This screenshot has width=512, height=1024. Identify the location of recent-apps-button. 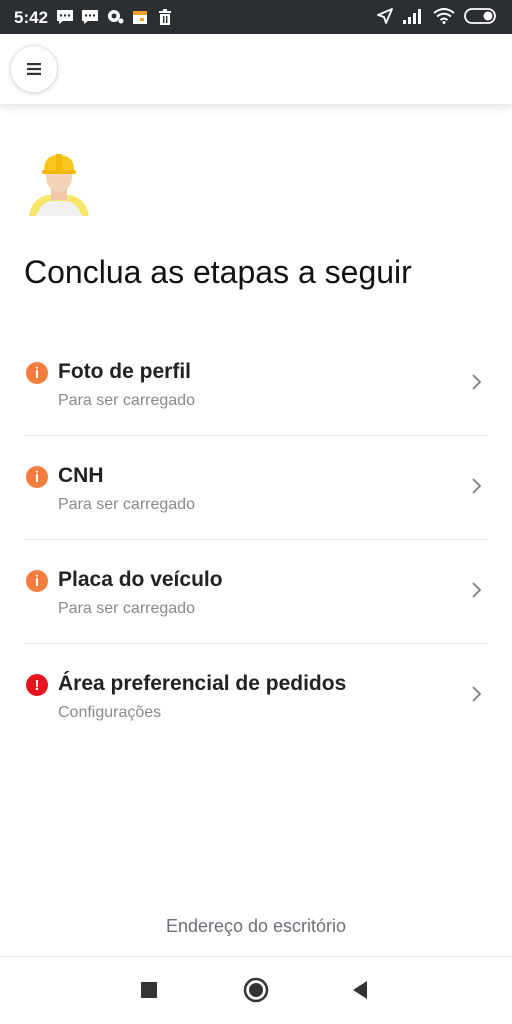
(149, 990).